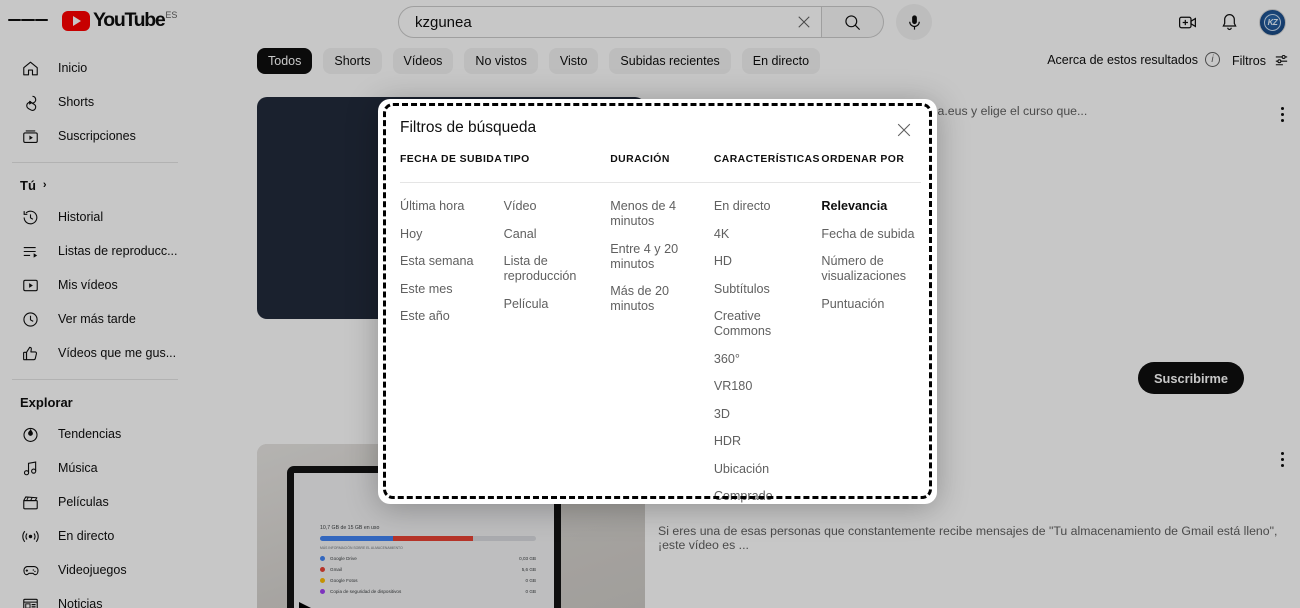  Describe the element at coordinates (30, 536) in the screenshot. I see `live-icon` at that location.